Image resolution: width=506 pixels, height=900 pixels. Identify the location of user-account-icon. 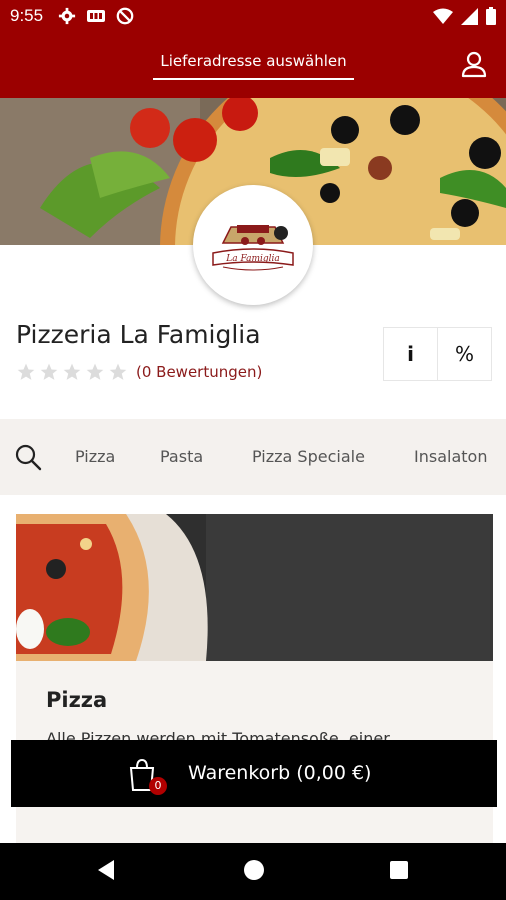
(474, 64).